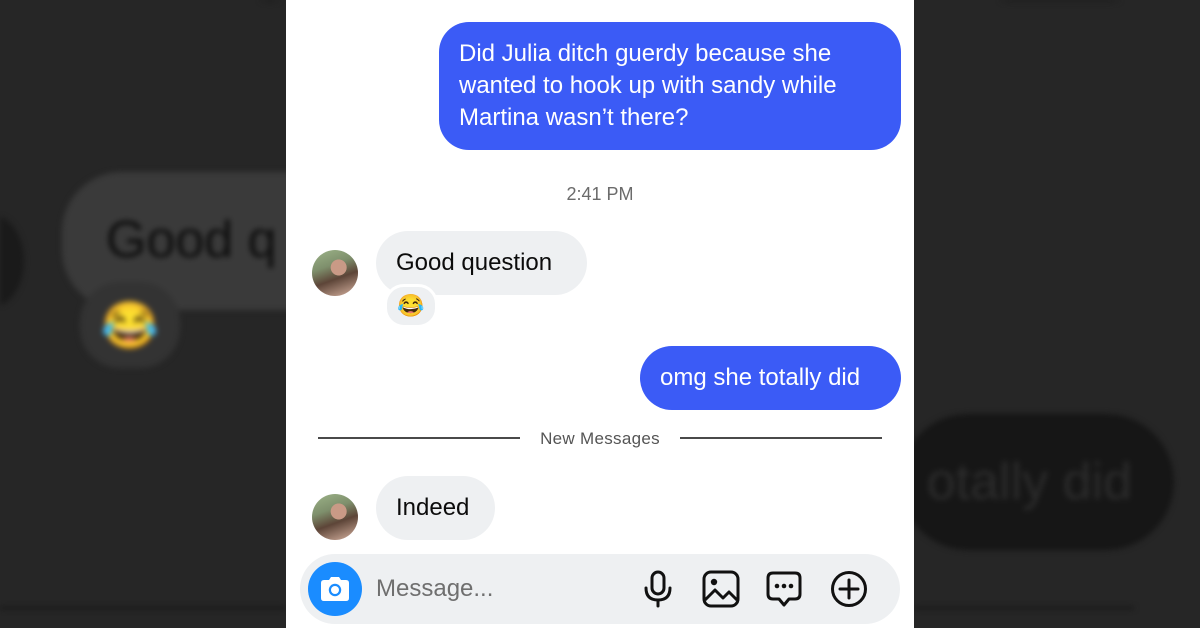 The image size is (1200, 628). I want to click on chat-bubble-icon, so click(784, 589).